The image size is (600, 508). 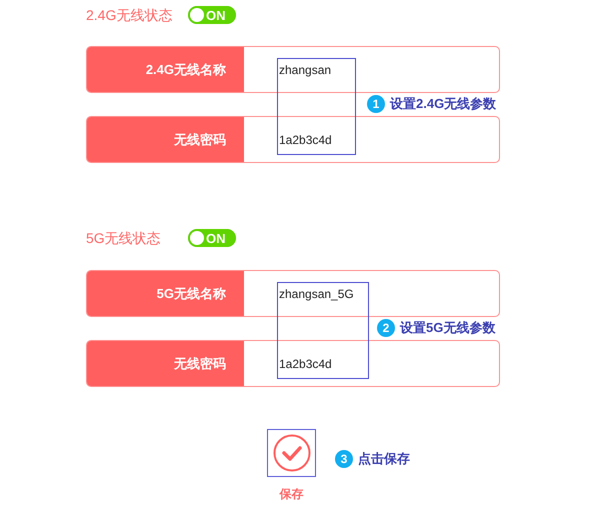 What do you see at coordinates (448, 328) in the screenshot?
I see `step-instruction: 设置5G无线参数` at bounding box center [448, 328].